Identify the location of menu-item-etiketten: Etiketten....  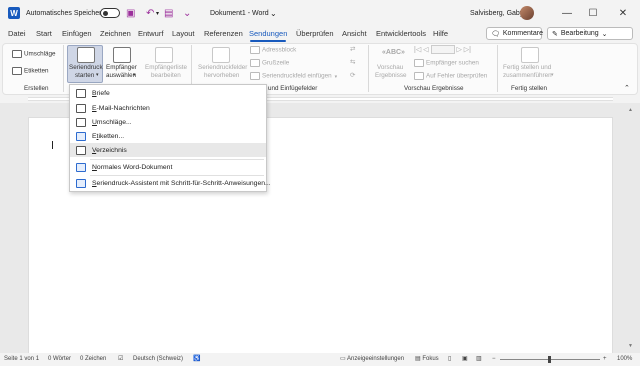
(168, 136).